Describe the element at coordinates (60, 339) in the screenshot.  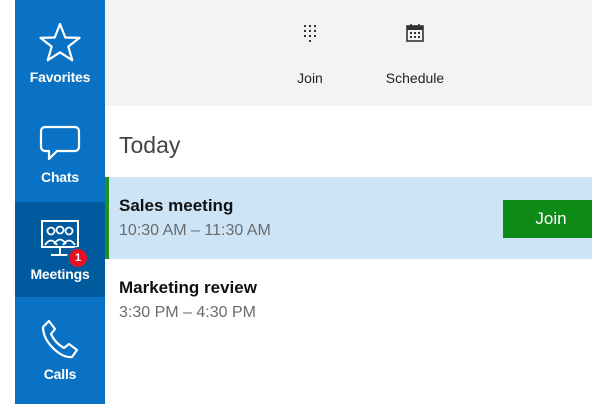
I see `phone-icon` at that location.